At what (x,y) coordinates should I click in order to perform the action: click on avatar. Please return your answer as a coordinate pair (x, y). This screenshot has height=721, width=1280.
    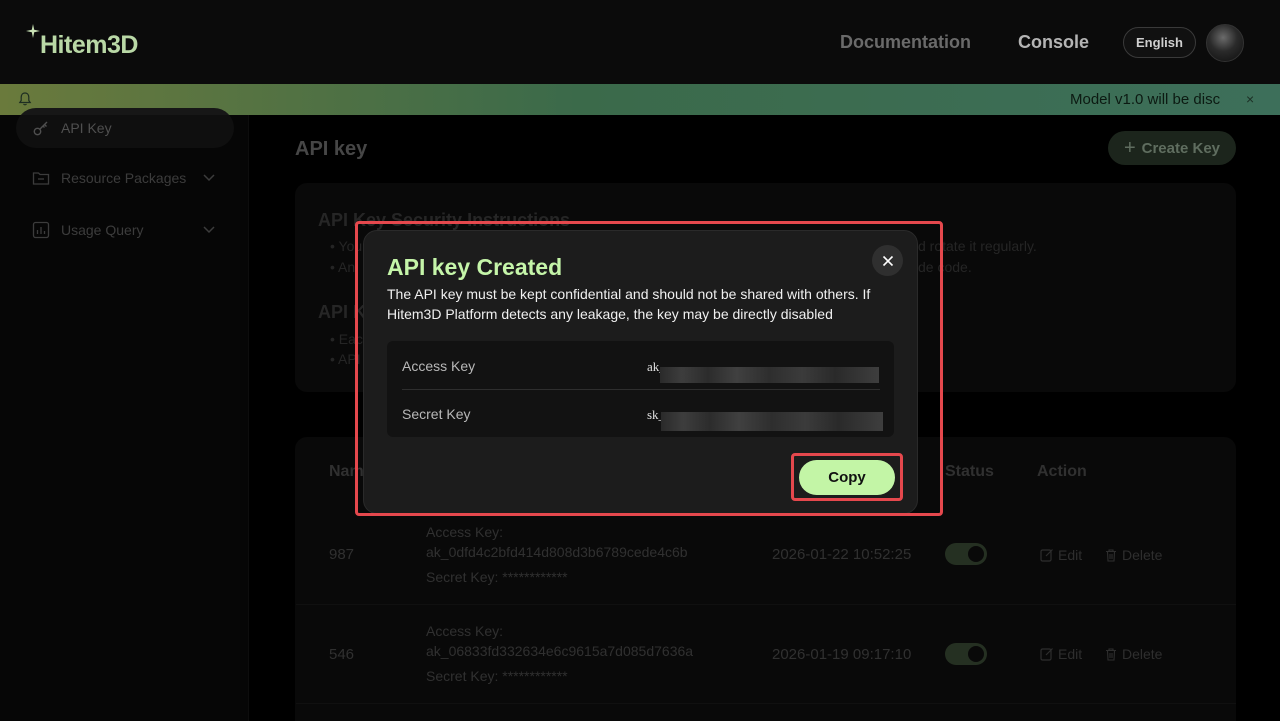
    Looking at the image, I should click on (1225, 43).